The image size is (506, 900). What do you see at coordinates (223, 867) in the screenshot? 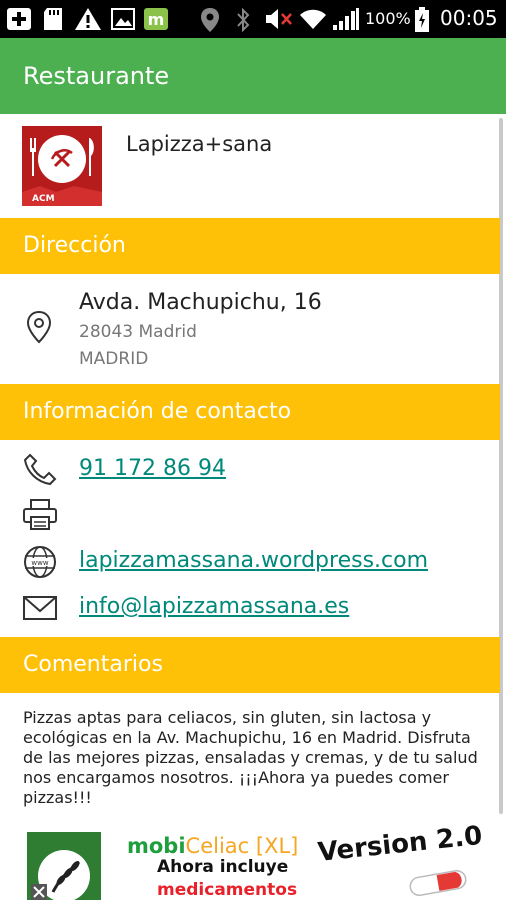
I see `ad-tagline: Ahora incluye` at bounding box center [223, 867].